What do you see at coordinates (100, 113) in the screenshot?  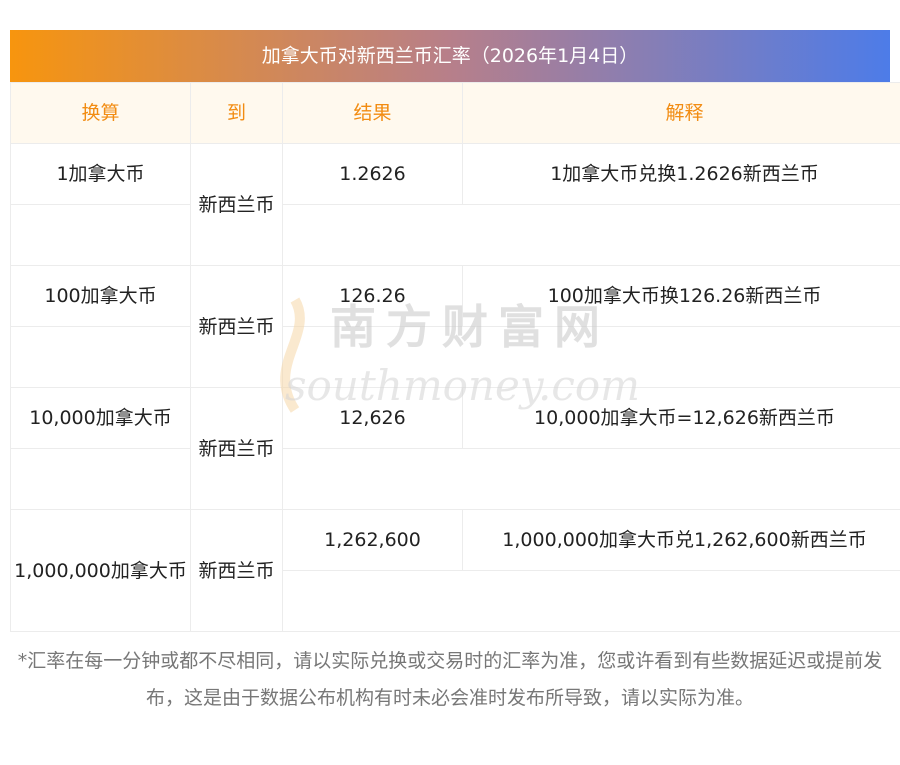 I see `header-convert: 换算` at bounding box center [100, 113].